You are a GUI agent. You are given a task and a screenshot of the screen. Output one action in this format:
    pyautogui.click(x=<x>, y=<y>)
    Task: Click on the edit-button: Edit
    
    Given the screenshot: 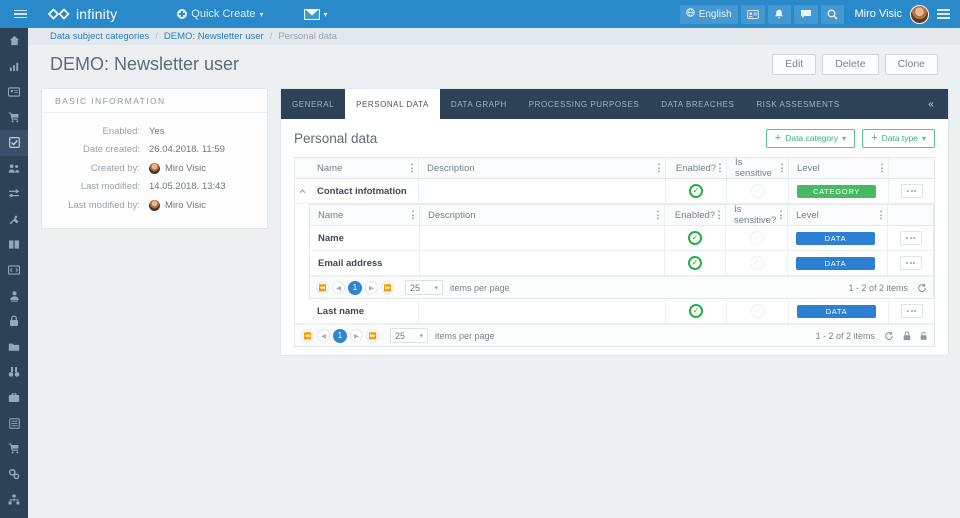 What is the action you would take?
    pyautogui.click(x=794, y=64)
    